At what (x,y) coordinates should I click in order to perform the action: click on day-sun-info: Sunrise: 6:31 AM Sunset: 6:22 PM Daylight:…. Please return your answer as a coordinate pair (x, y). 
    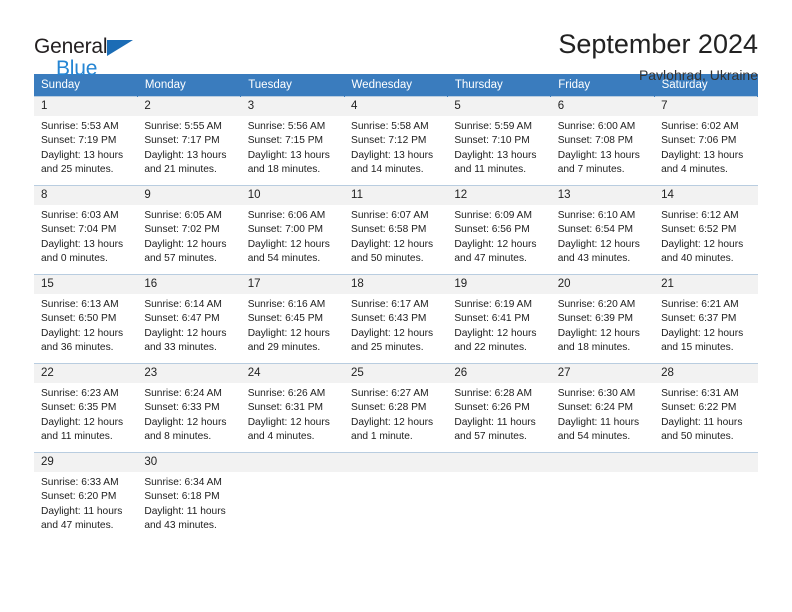
    Looking at the image, I should click on (705, 414).